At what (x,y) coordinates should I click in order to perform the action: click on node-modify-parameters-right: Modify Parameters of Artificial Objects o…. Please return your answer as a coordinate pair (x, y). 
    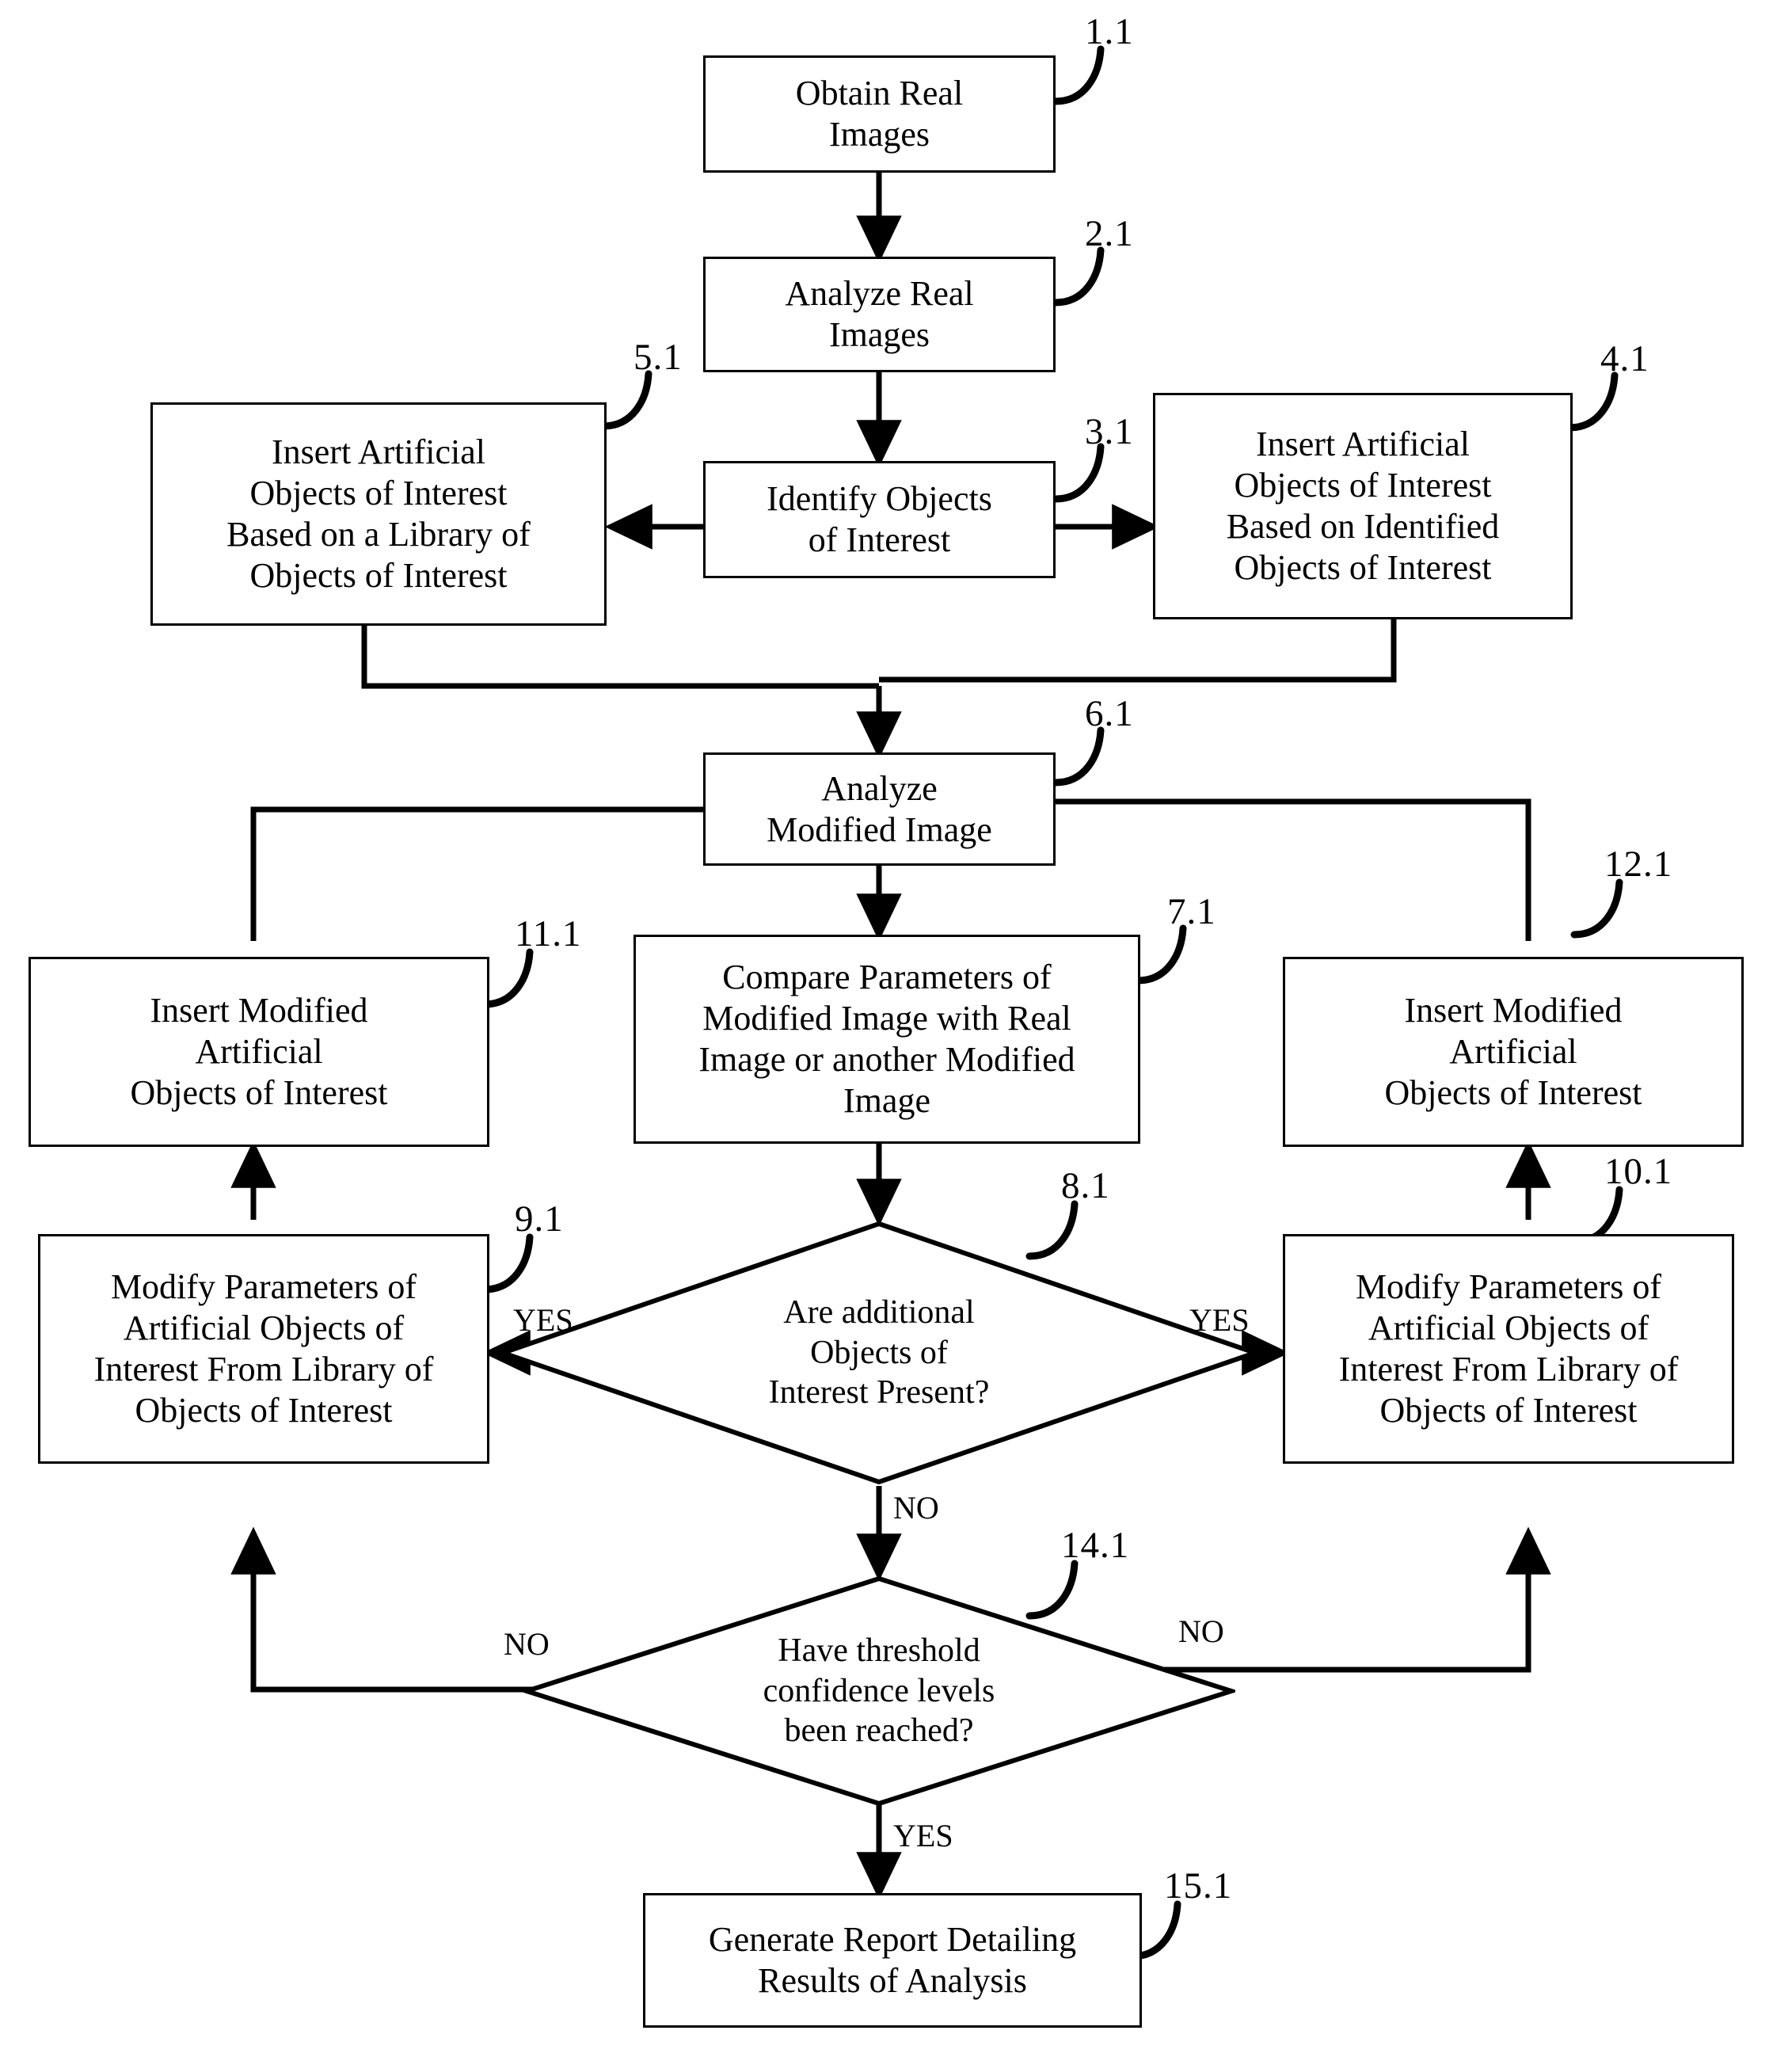
    Looking at the image, I should click on (1508, 1349).